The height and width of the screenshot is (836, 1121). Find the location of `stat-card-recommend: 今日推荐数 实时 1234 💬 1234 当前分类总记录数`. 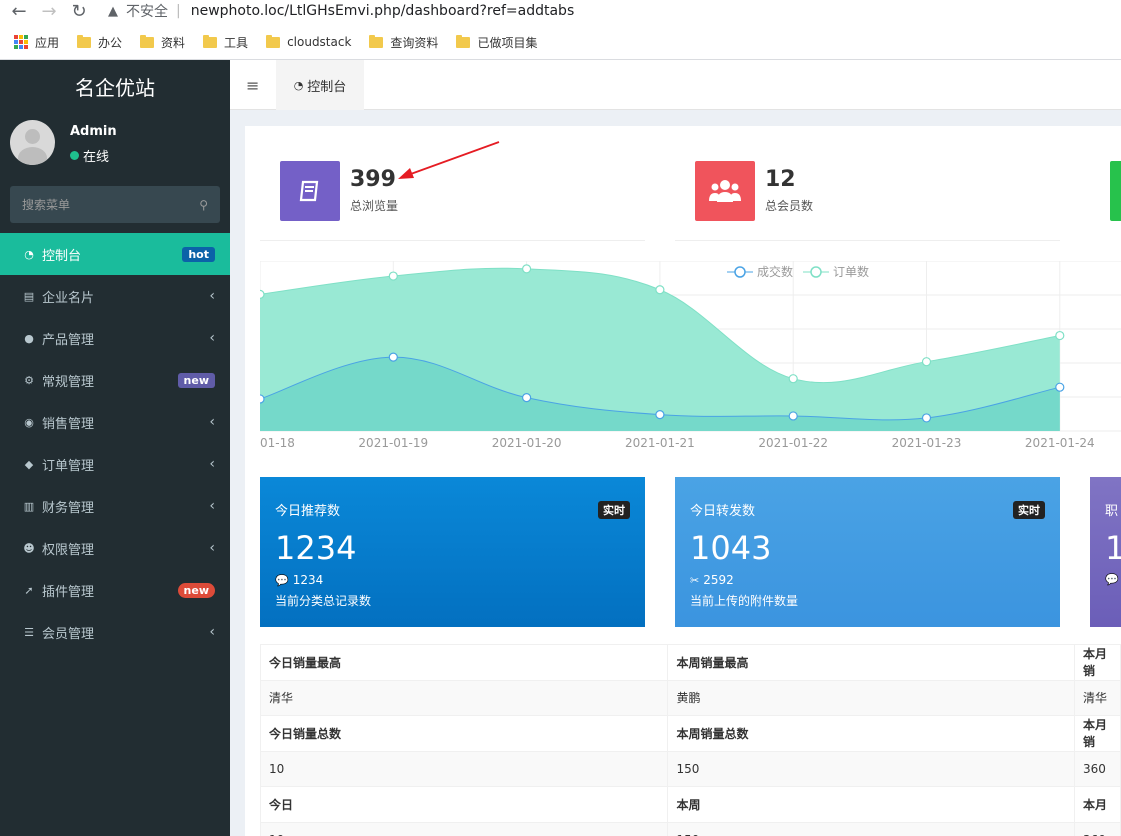

stat-card-recommend: 今日推荐数 实时 1234 💬 1234 当前分类总记录数 is located at coordinates (452, 552).